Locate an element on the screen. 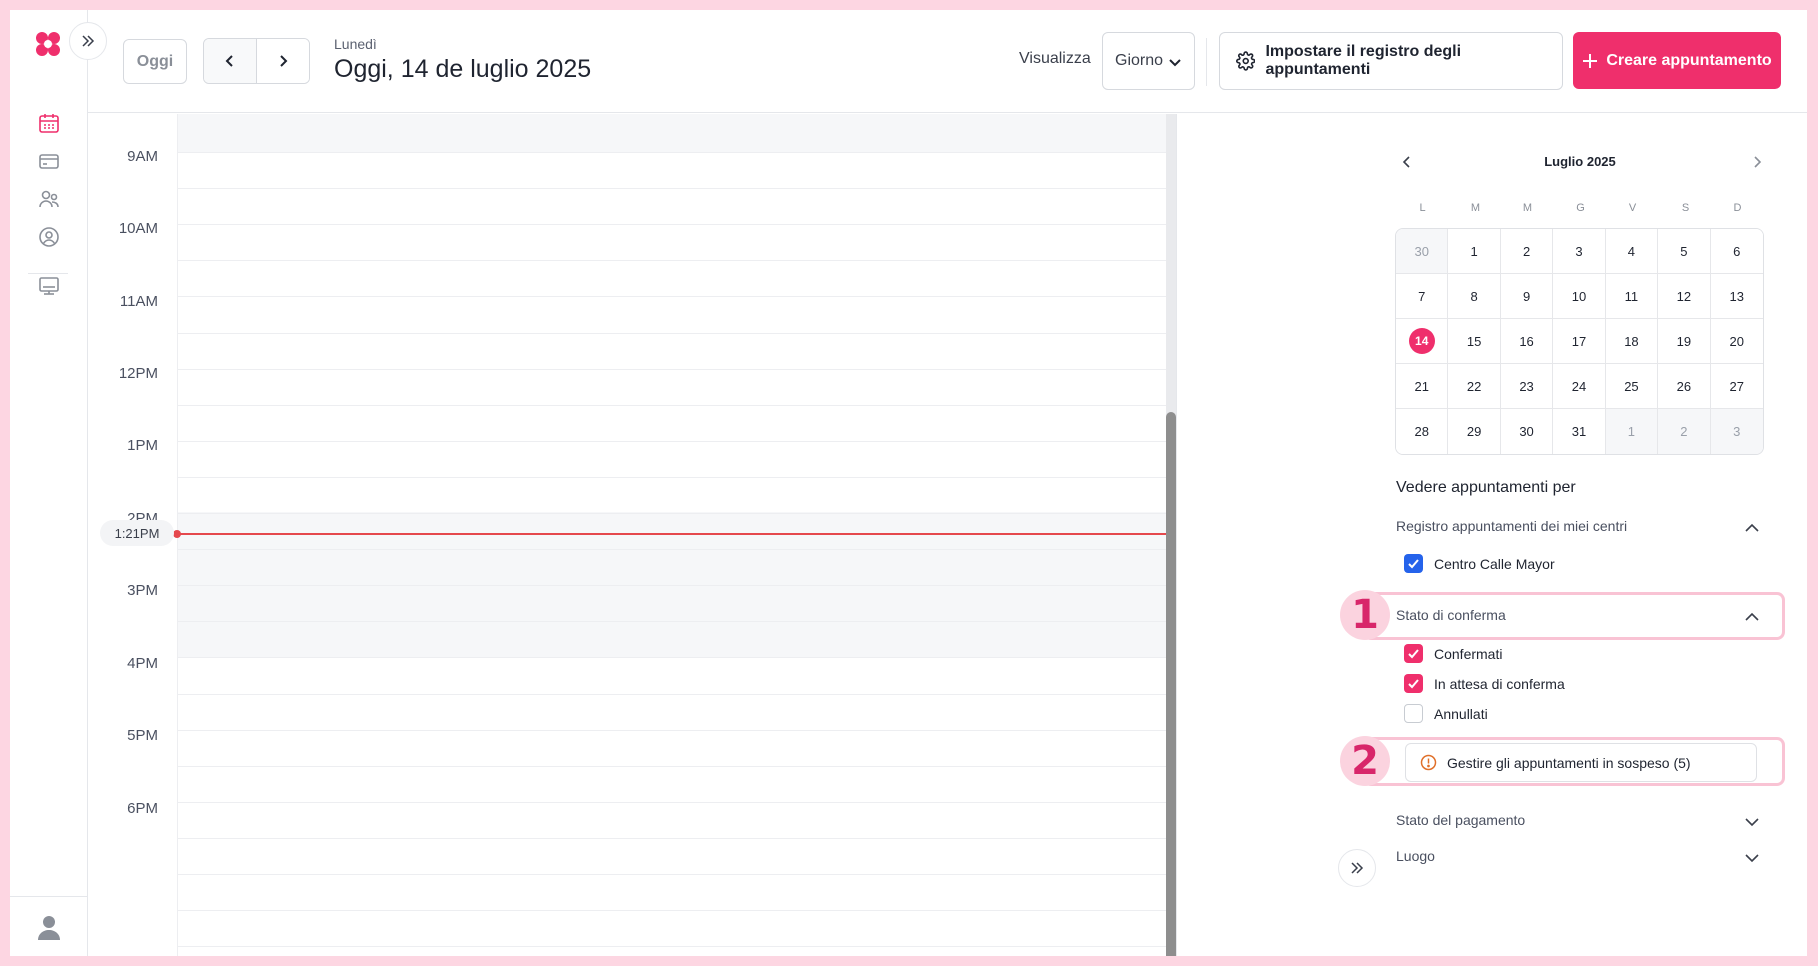 This screenshot has width=1818, height=966. mini-calendar-day: 19 is located at coordinates (1684, 341).